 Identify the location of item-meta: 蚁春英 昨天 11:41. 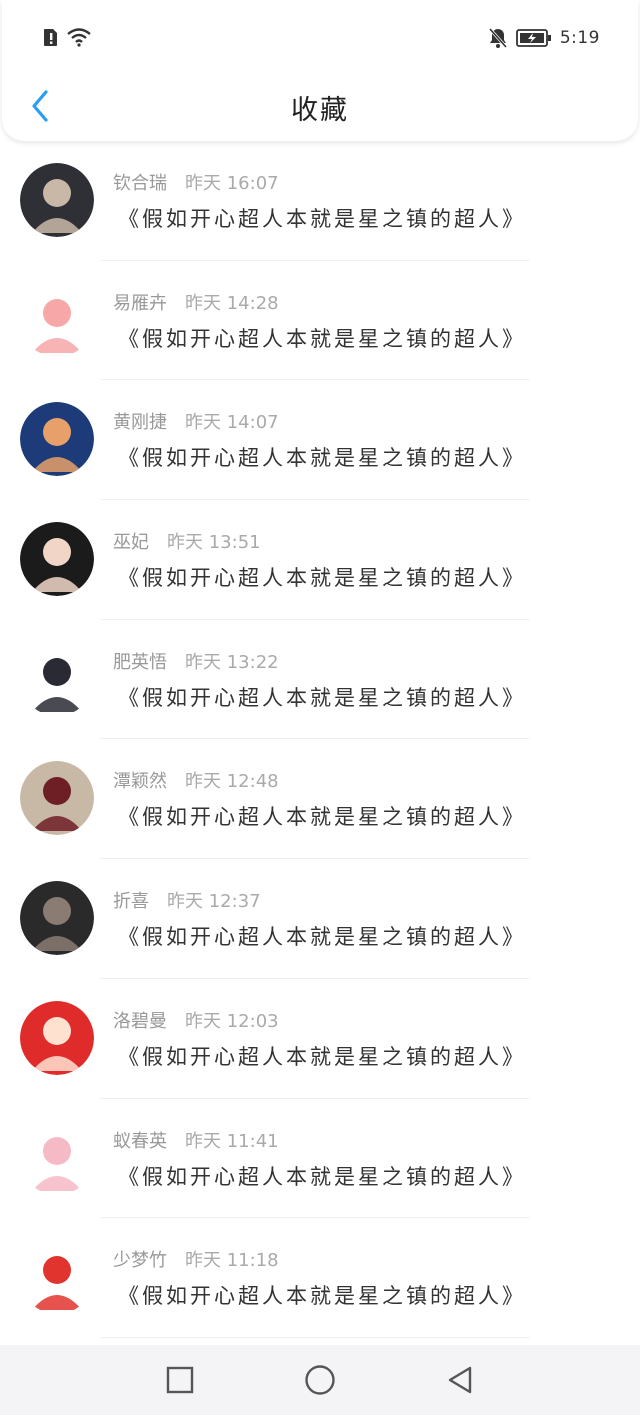
(196, 1140).